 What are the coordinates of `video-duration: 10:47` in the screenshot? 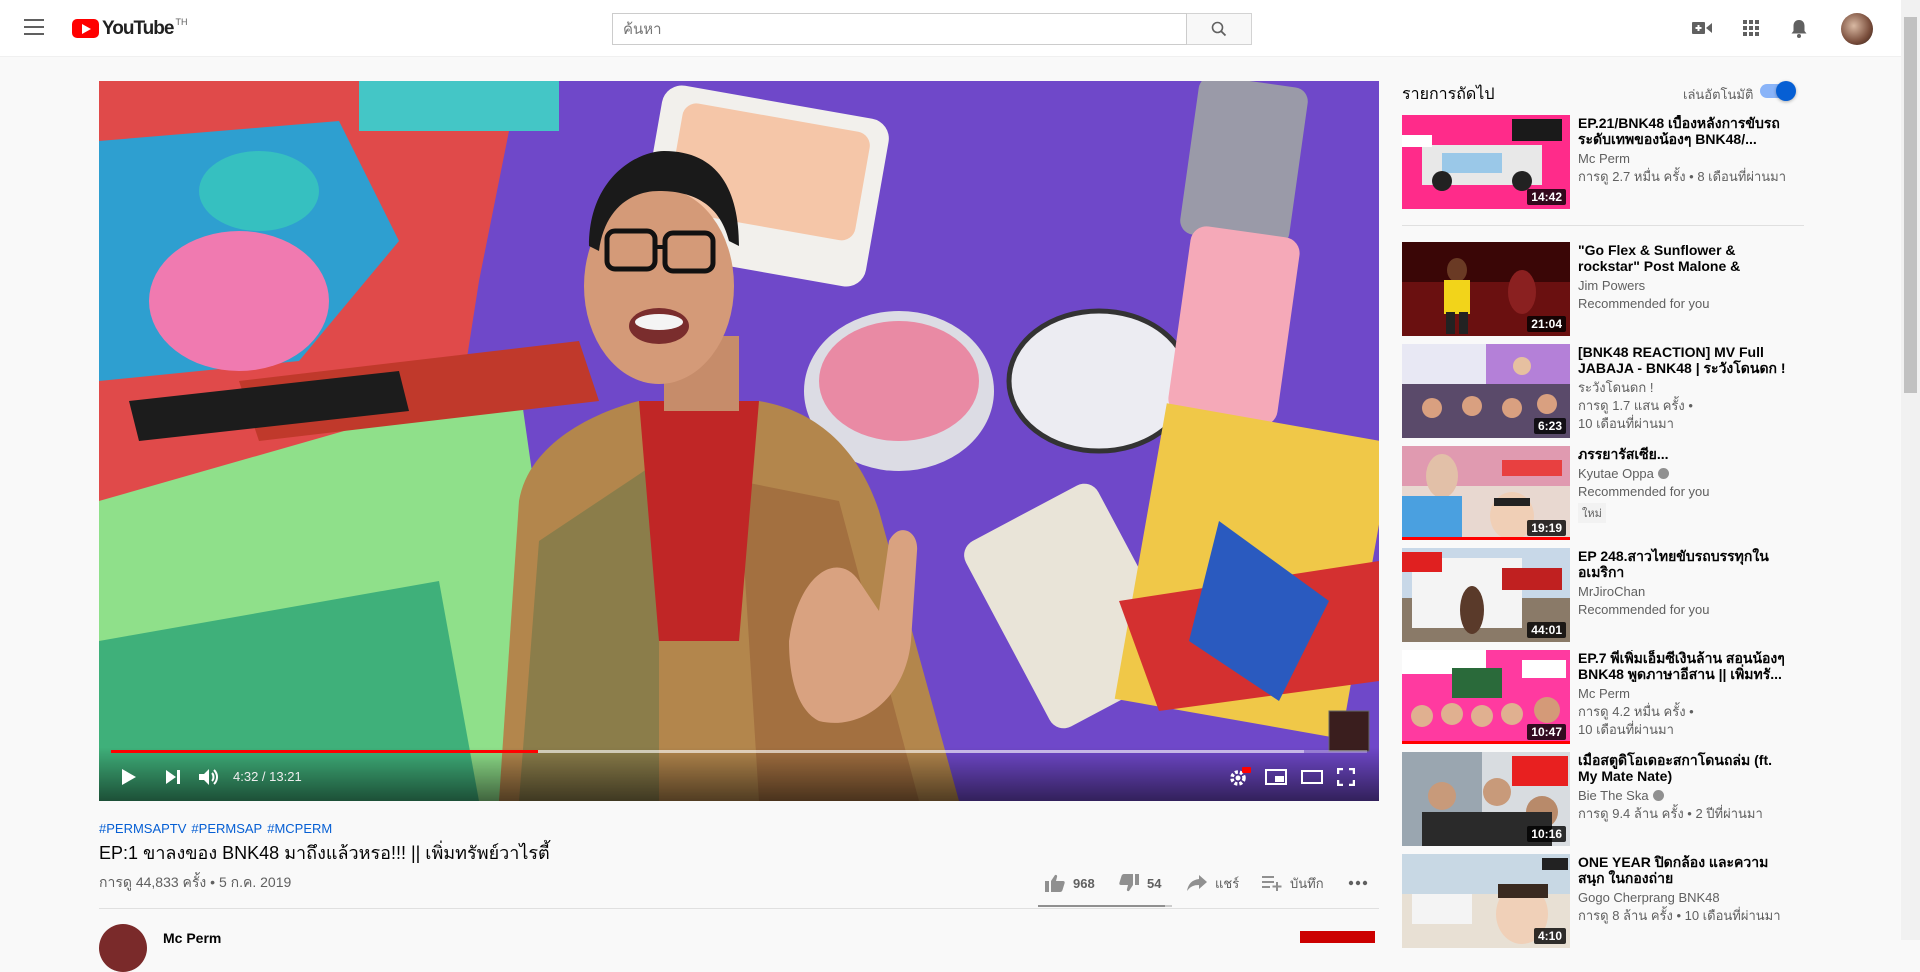 It's located at (1546, 732).